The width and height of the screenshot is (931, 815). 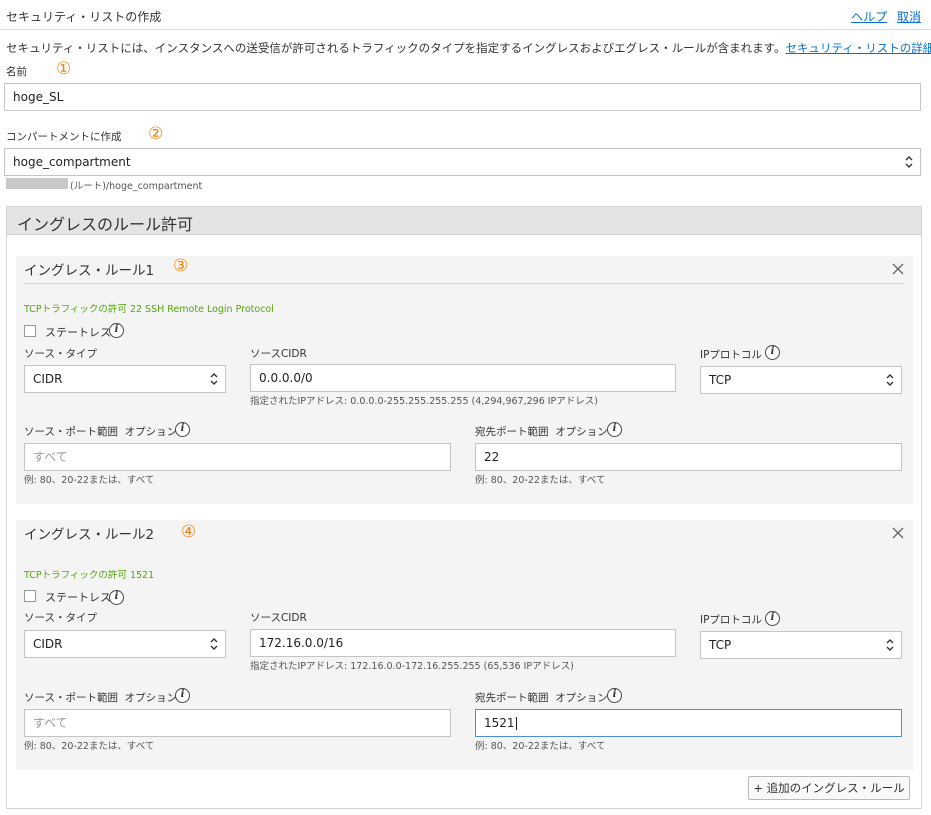 I want to click on rule-2-dest-port-label: 宛先ポート範囲 オプション, so click(x=541, y=697).